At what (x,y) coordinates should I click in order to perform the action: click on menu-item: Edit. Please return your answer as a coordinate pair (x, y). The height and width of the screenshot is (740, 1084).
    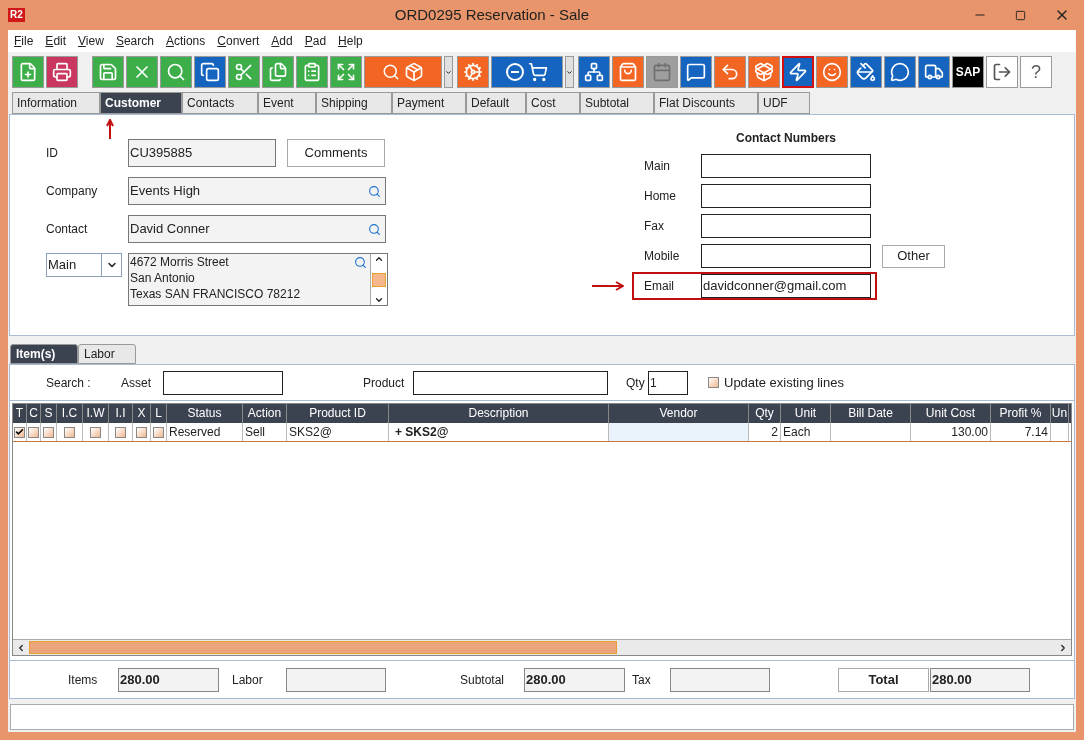
    Looking at the image, I should click on (56, 41).